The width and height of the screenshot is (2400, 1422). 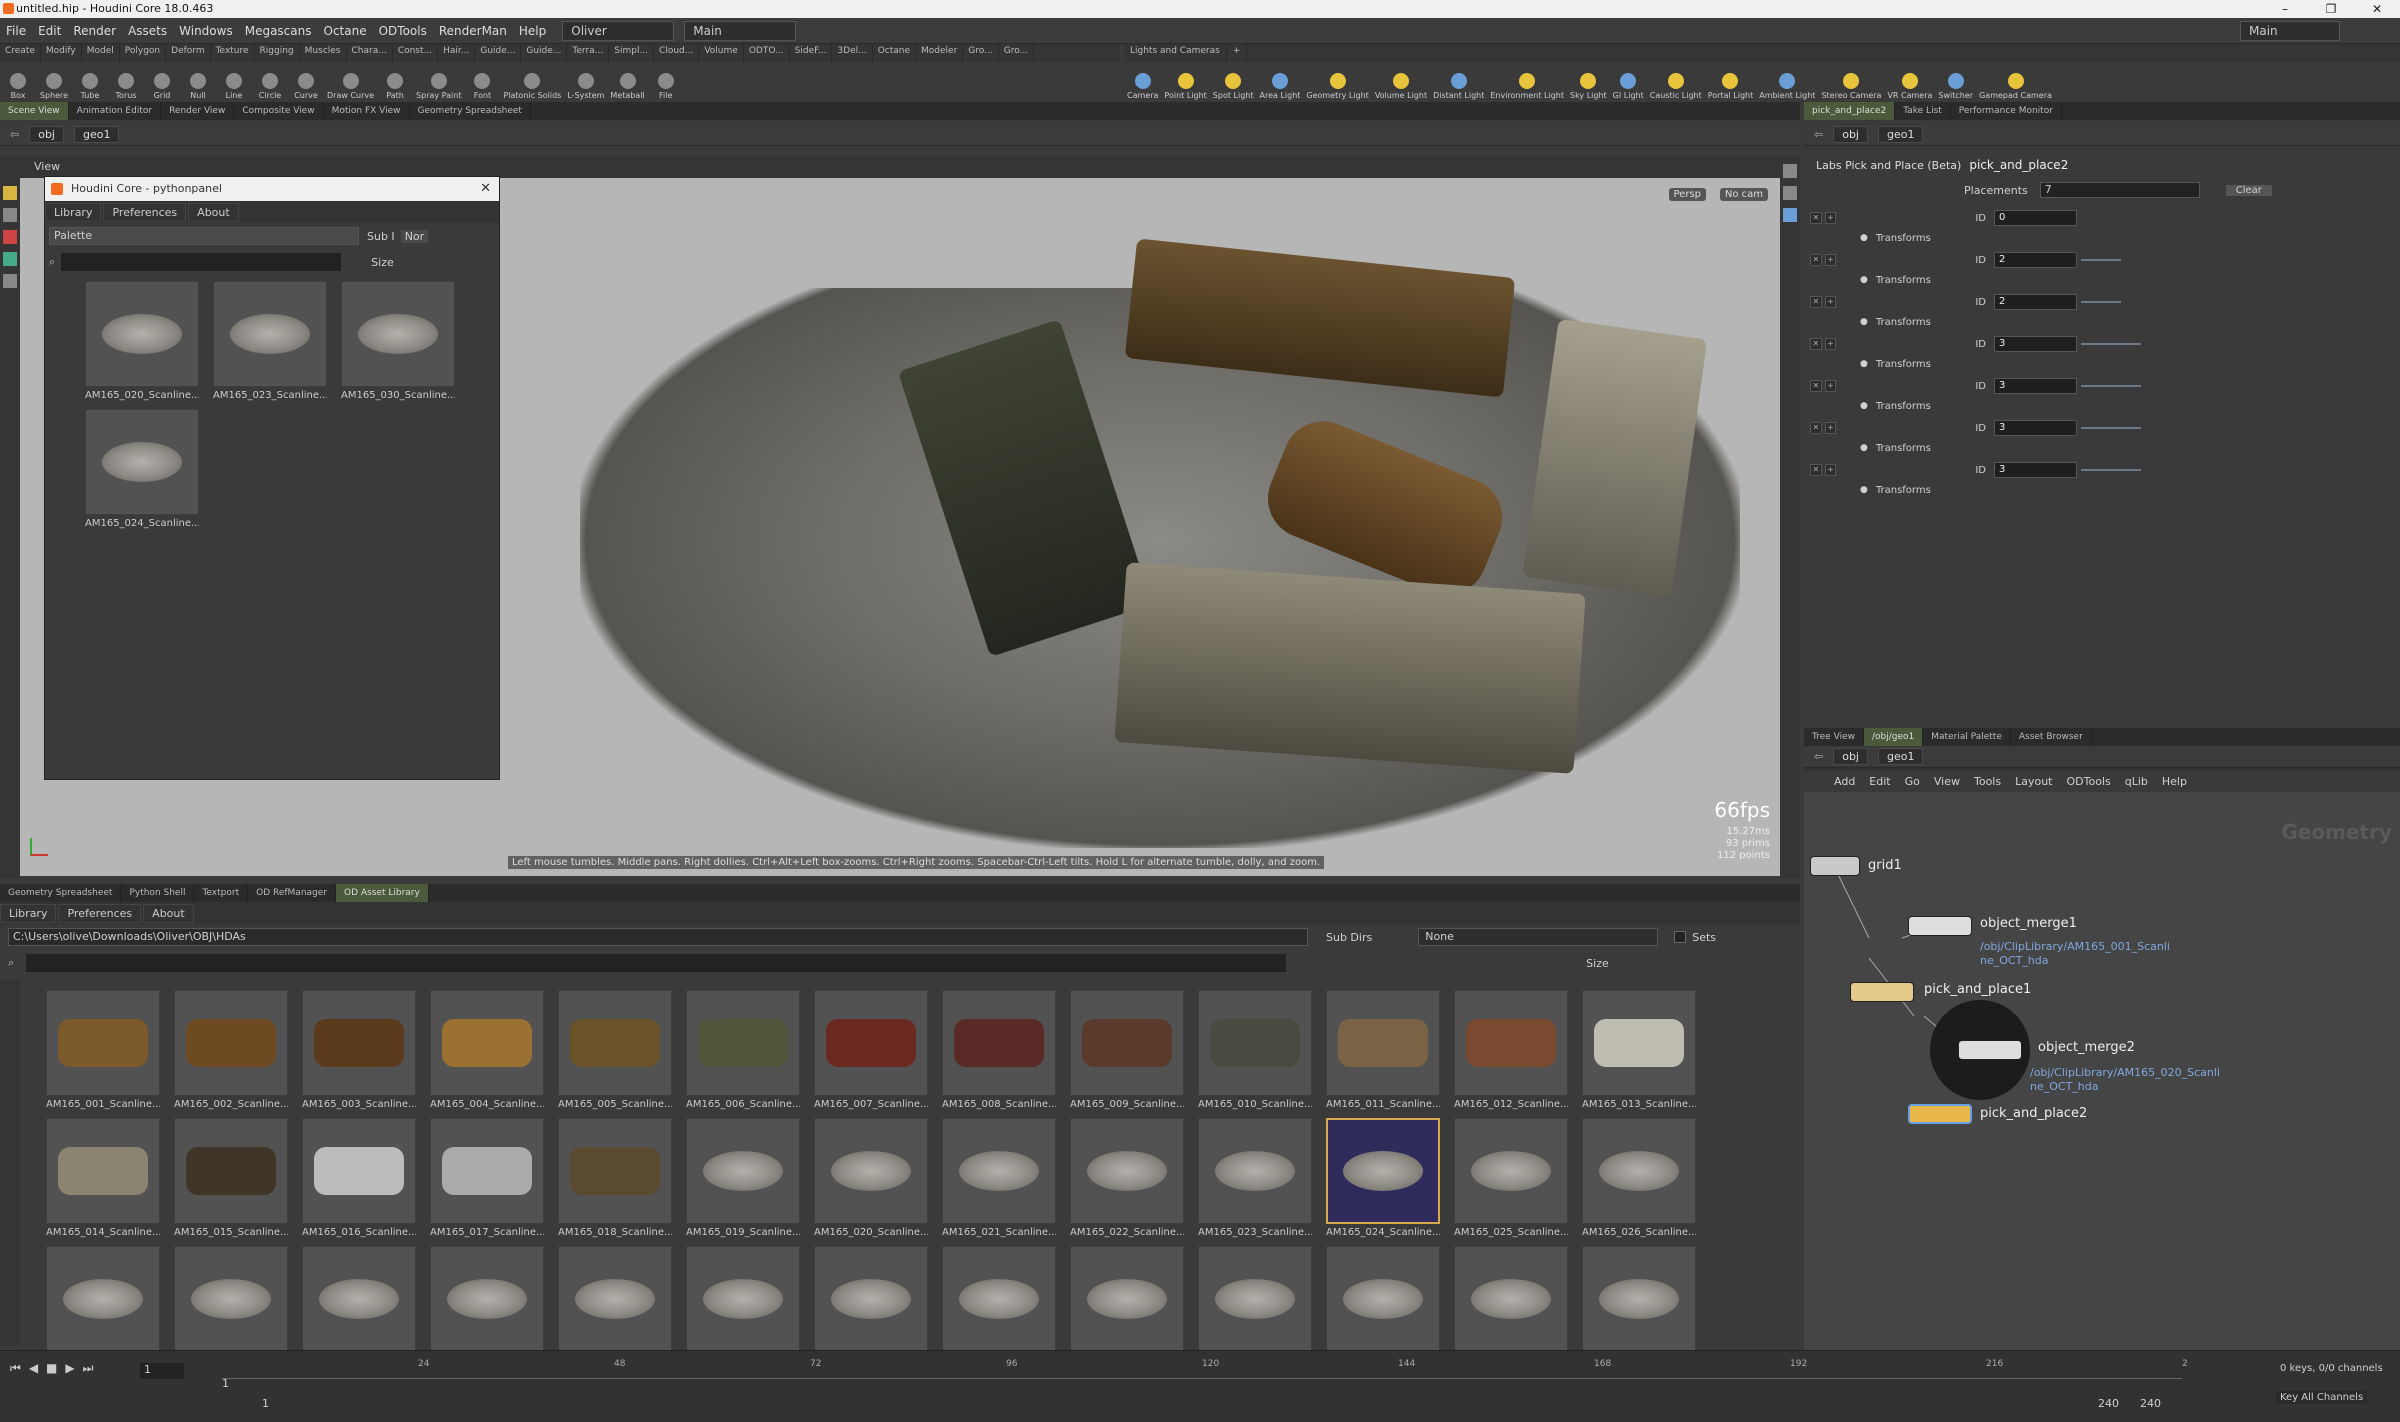 What do you see at coordinates (473, 31) in the screenshot?
I see `menu-renderman: RenderMan` at bounding box center [473, 31].